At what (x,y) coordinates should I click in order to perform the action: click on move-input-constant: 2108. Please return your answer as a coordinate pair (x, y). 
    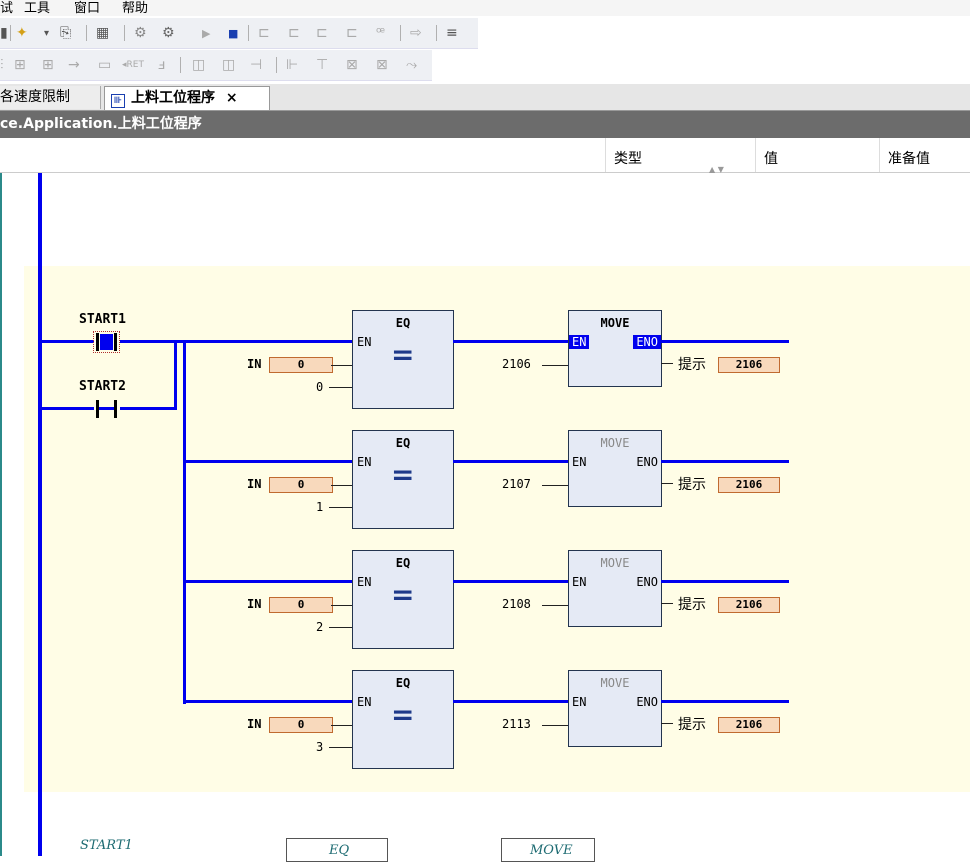
    Looking at the image, I should click on (516, 604).